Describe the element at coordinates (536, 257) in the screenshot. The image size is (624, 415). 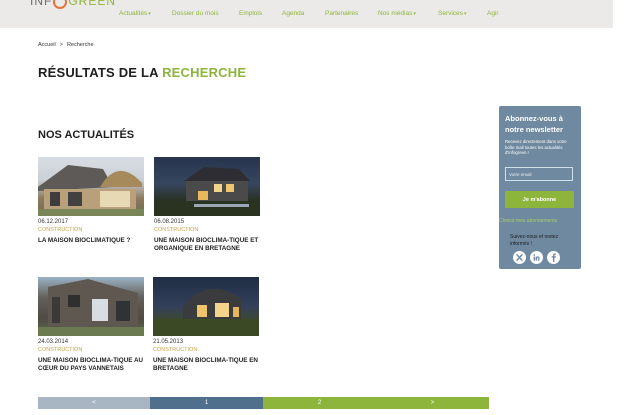
I see `linkedin-icon` at that location.